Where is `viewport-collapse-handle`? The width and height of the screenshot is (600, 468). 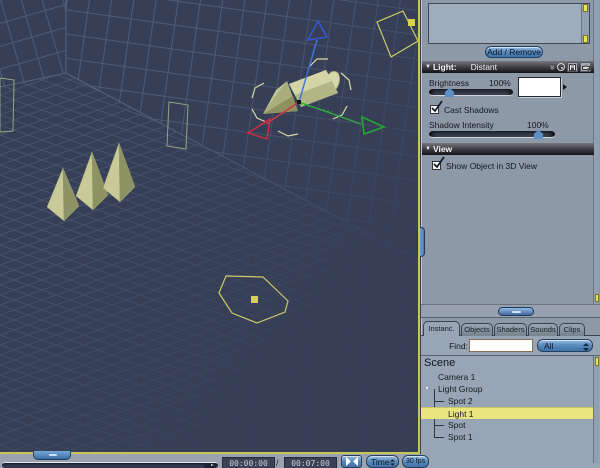 viewport-collapse-handle is located at coordinates (52, 455).